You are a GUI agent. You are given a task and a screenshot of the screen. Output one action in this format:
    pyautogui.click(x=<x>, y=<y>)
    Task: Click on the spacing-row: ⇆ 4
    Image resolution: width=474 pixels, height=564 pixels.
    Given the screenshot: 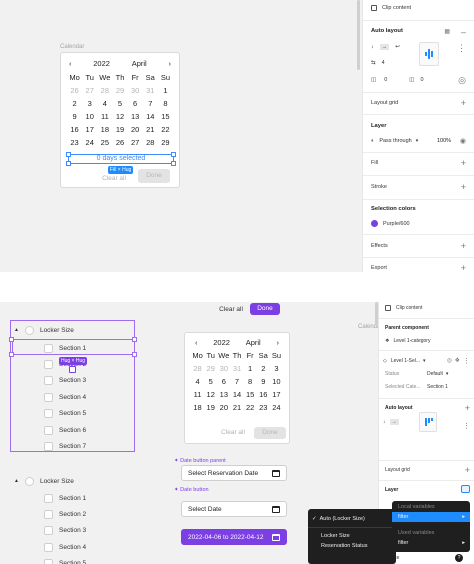 What is the action you would take?
    pyautogui.click(x=422, y=63)
    